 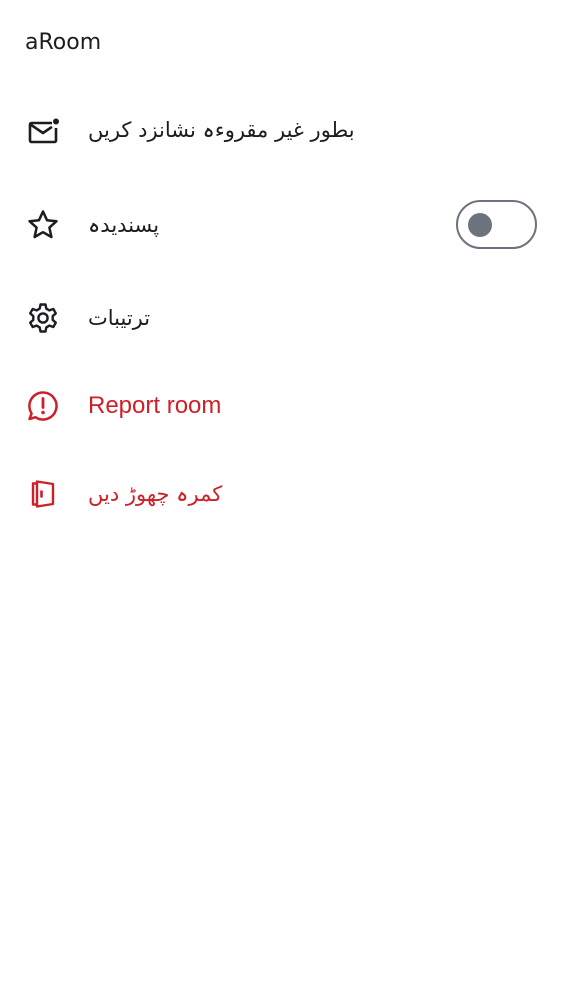 I want to click on mark-unread-label: بطور غیر مقروءہ نشانزد کریں, so click(x=221, y=130).